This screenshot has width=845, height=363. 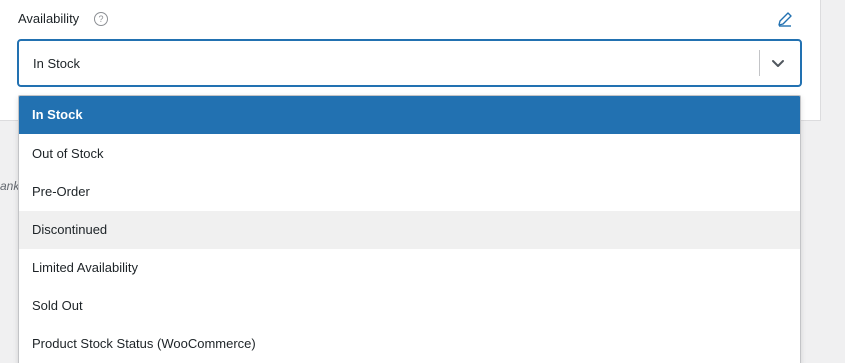 I want to click on truncated-side-text: ank, so click(x=10, y=186).